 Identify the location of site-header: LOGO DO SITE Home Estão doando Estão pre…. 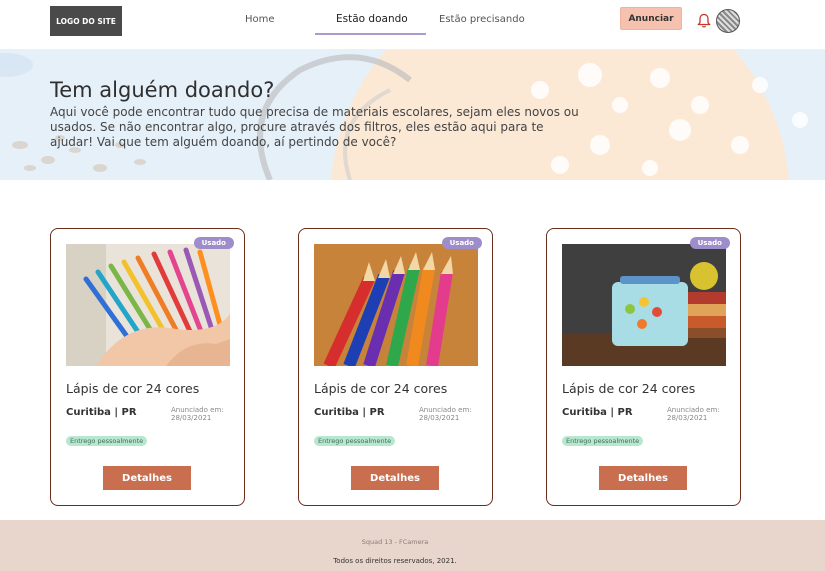
(412, 25).